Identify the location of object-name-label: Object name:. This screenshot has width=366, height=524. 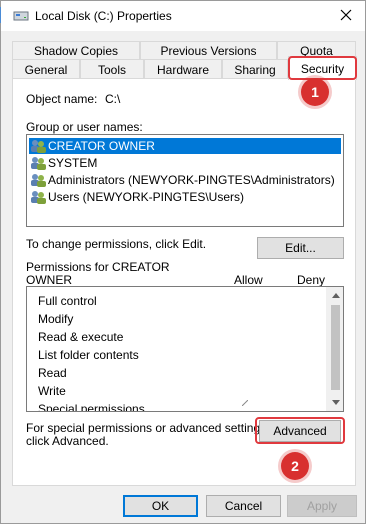
(62, 99).